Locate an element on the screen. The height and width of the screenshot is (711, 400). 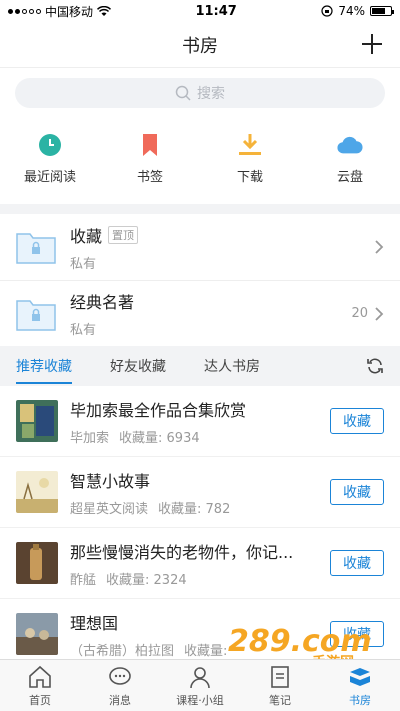
list-item-author: 酢艋 is located at coordinates (83, 580).